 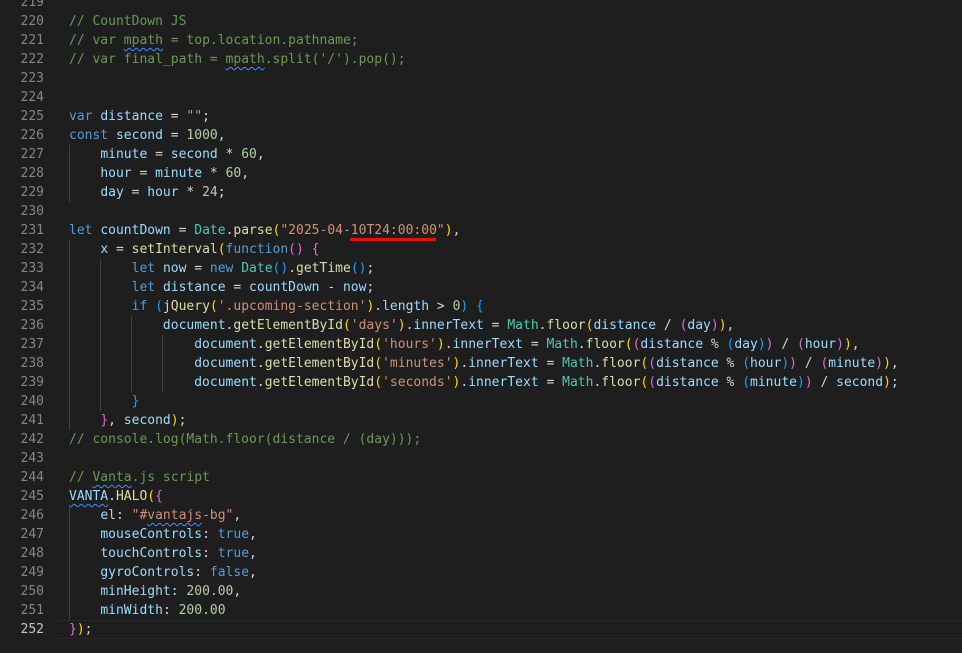 What do you see at coordinates (672, 344) in the screenshot?
I see `code-token: distance` at bounding box center [672, 344].